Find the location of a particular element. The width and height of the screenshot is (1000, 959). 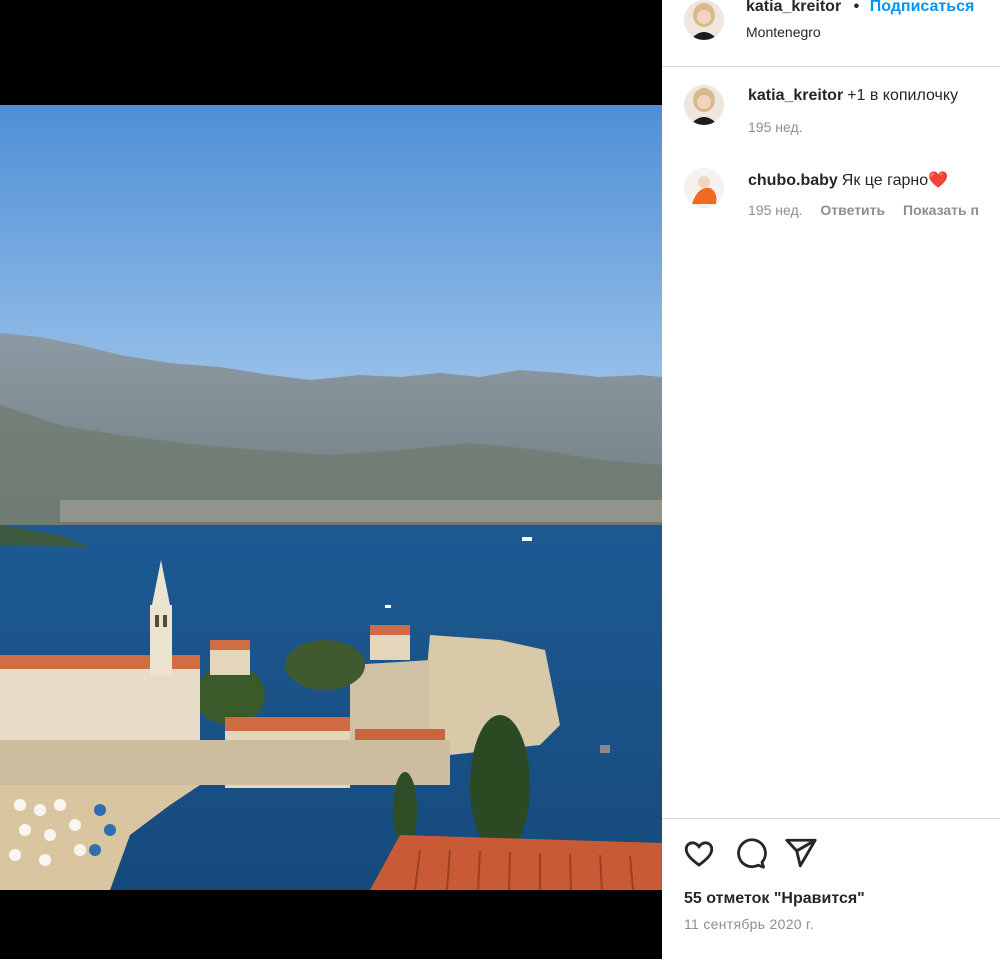

show-translation-button: Показать п is located at coordinates (941, 210).